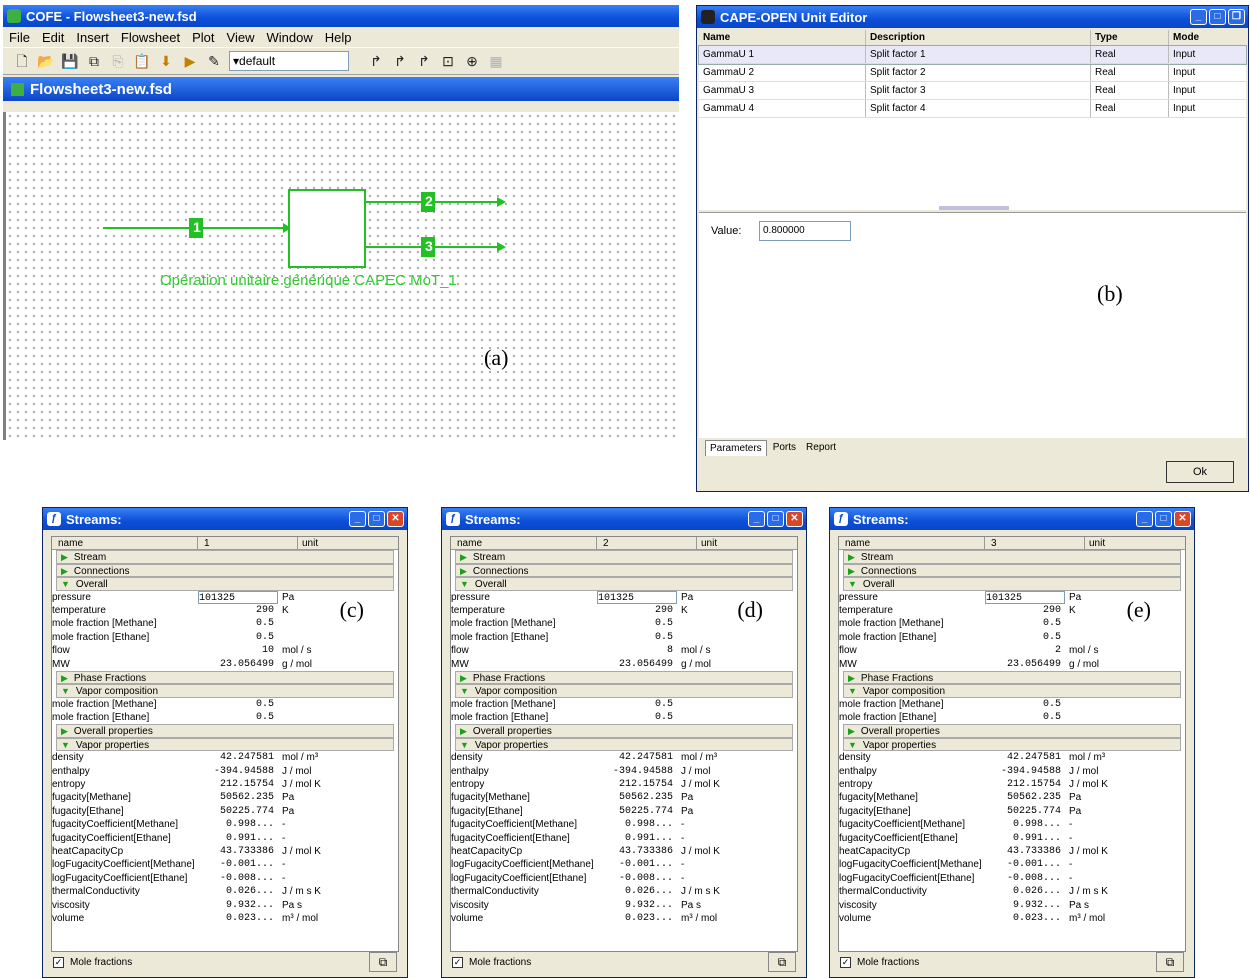 This screenshot has height=978, width=1250. I want to click on flowsheet-combo: ▾default, so click(289, 61).